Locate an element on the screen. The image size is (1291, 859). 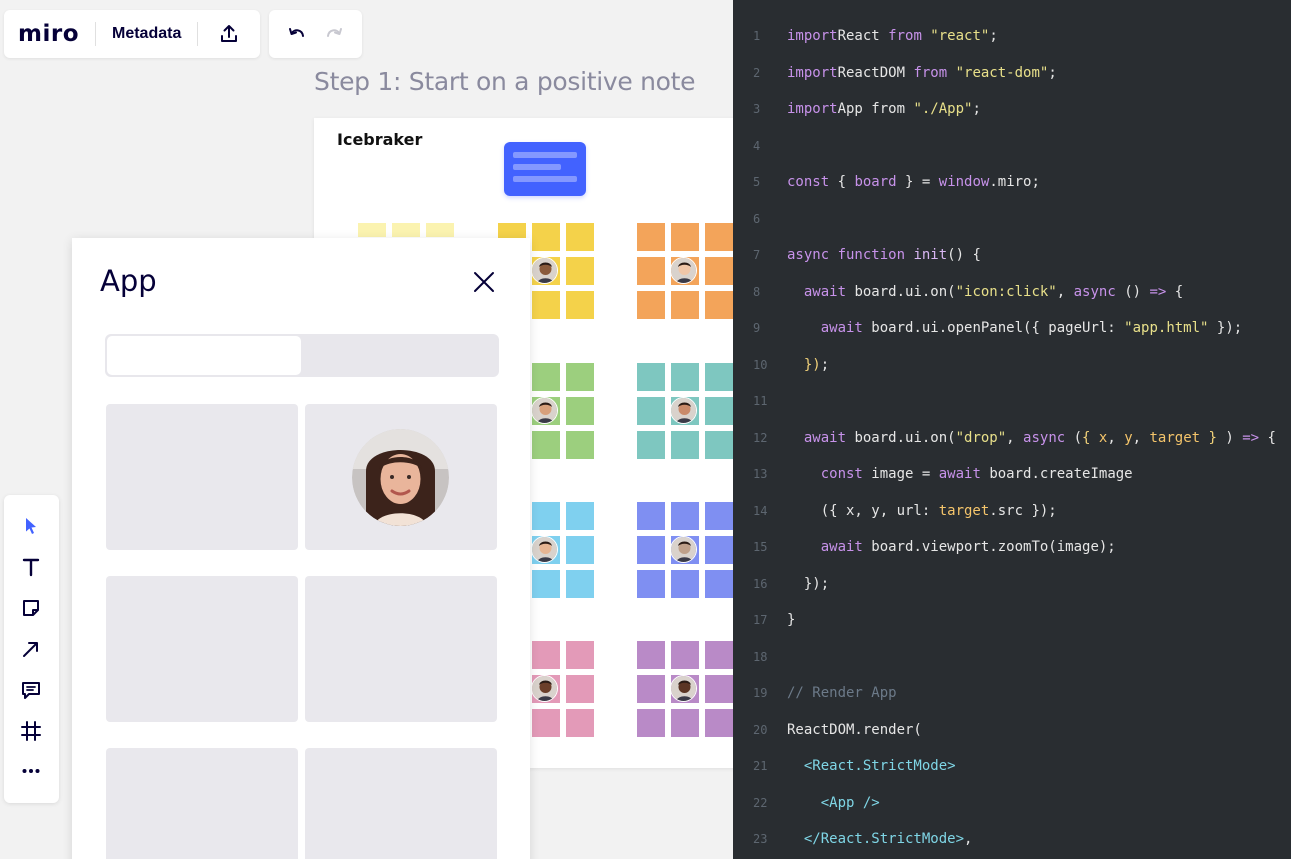
line-number: 21 is located at coordinates (760, 766).